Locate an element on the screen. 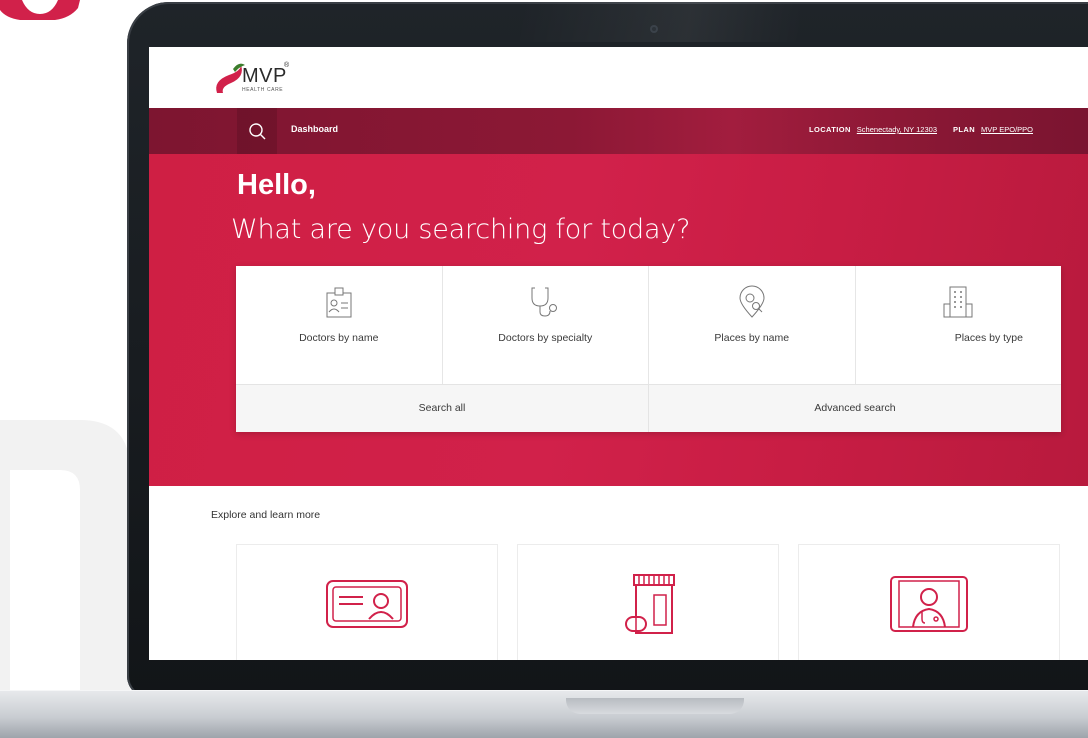 The width and height of the screenshot is (1088, 738). tile-places-by-type: Places by type is located at coordinates (959, 325).